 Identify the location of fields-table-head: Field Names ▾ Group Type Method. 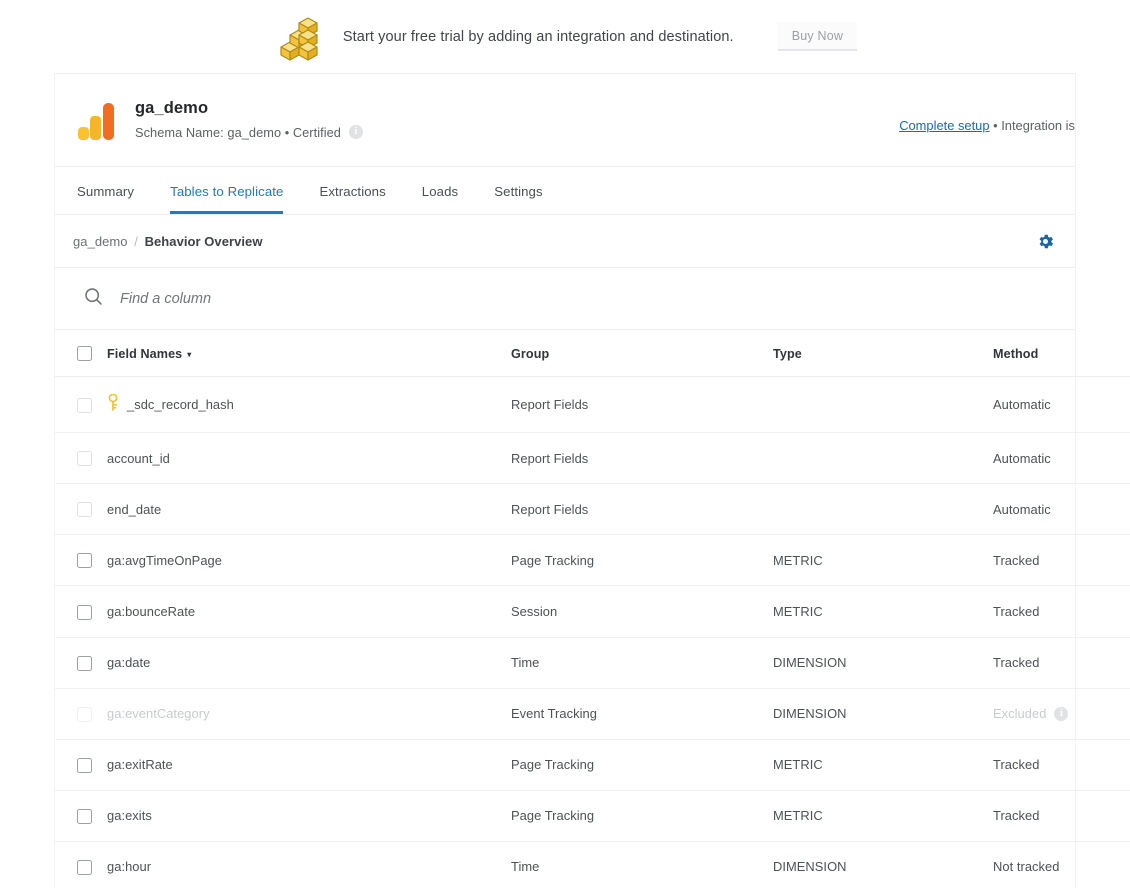
(592, 354).